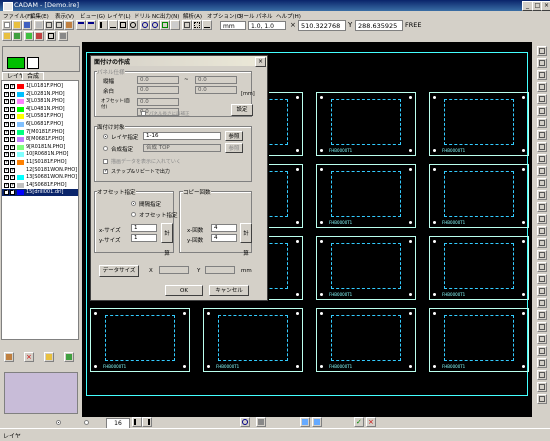  I want to click on view-top-icon, so click(305, 422).